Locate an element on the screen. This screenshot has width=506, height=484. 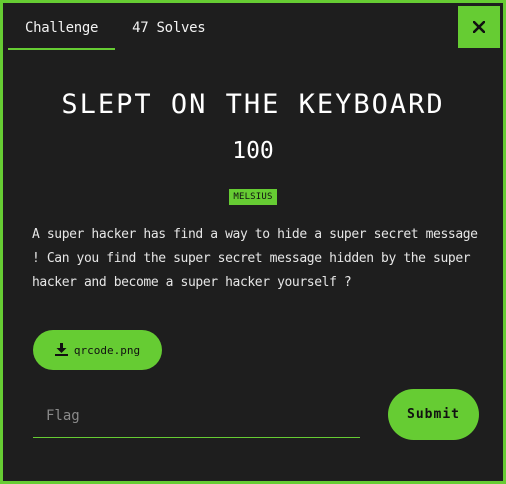
download-icon is located at coordinates (61, 350).